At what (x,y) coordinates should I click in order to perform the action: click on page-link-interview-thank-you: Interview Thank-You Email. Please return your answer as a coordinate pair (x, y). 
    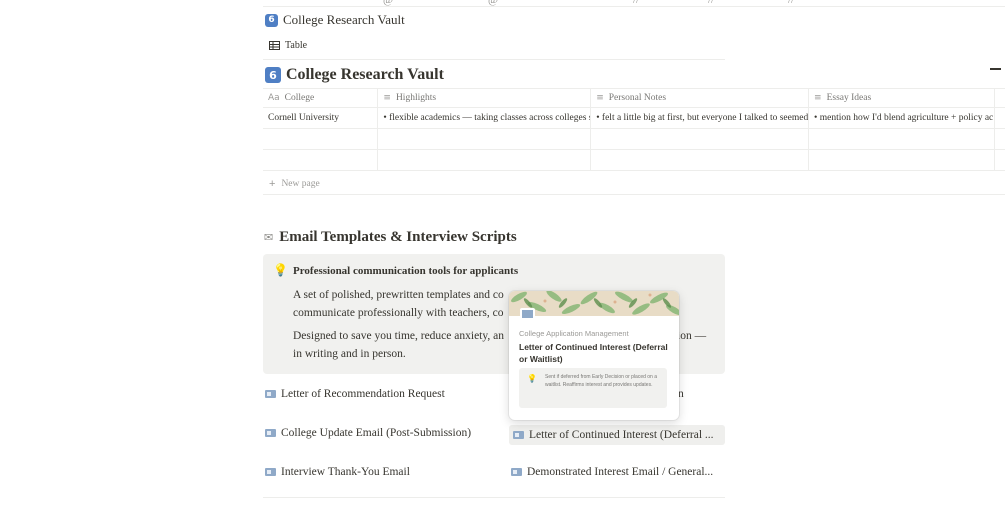
    Looking at the image, I should click on (337, 472).